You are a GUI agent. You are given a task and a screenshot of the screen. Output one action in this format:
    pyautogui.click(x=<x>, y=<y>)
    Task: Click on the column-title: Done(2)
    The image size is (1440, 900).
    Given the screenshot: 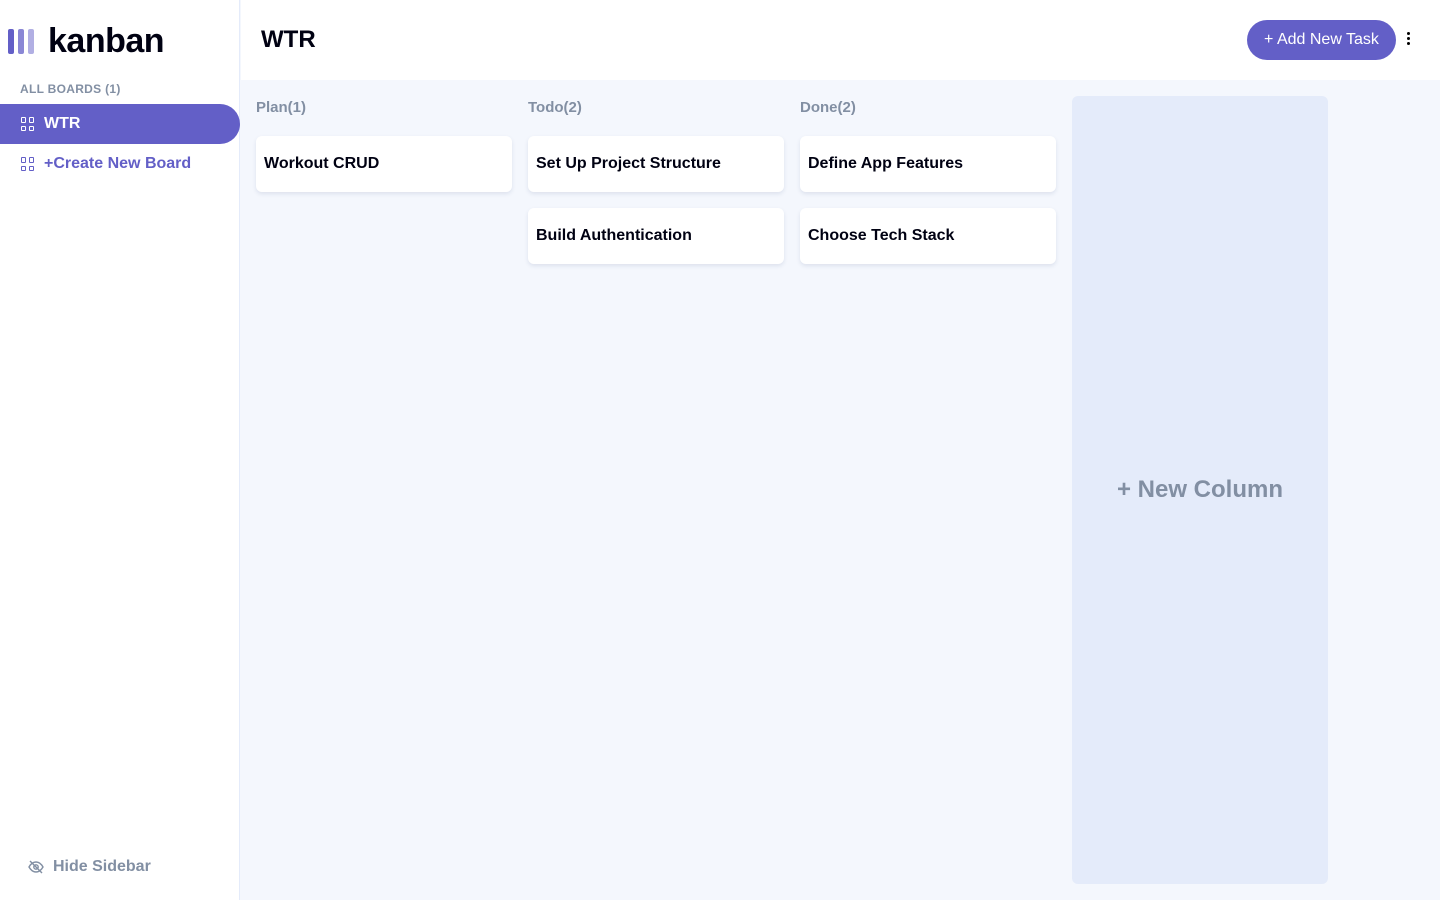 What is the action you would take?
    pyautogui.click(x=828, y=107)
    